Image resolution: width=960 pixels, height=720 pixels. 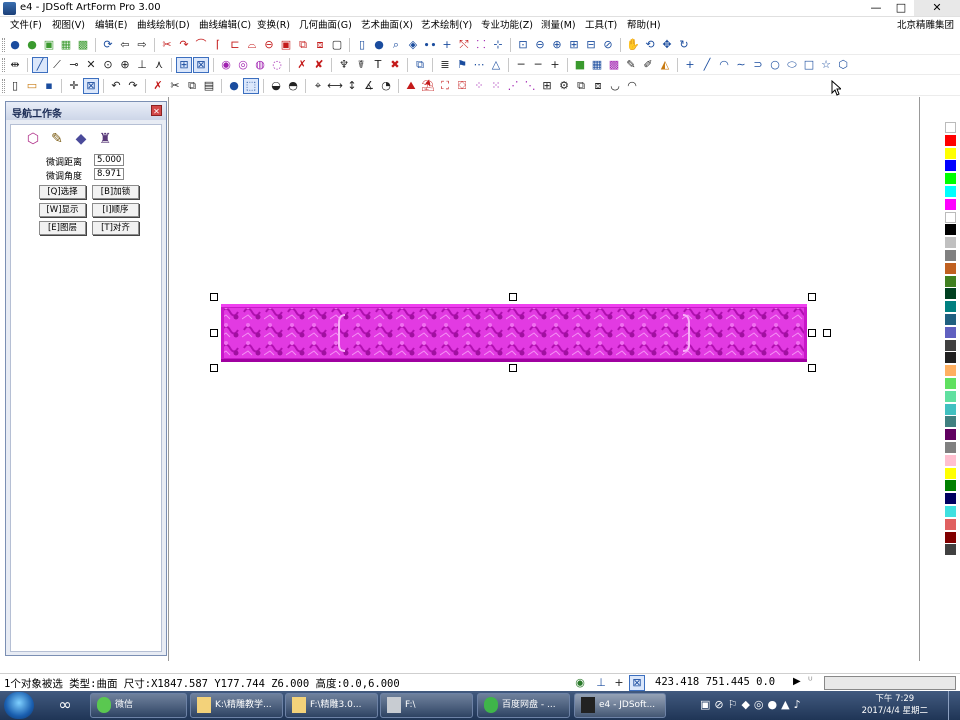 I want to click on brush-icon: ✎, so click(x=57, y=139).